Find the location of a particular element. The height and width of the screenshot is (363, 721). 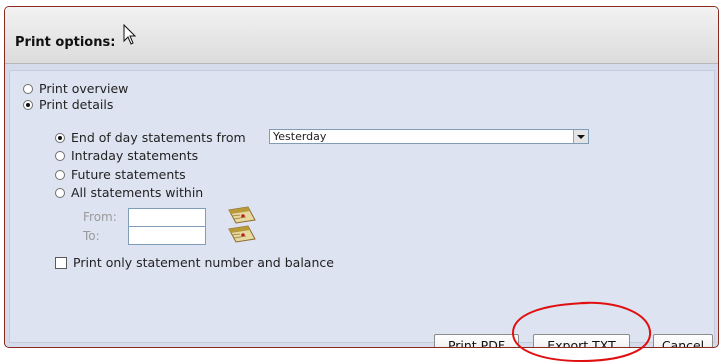

future-radio is located at coordinates (60, 174).